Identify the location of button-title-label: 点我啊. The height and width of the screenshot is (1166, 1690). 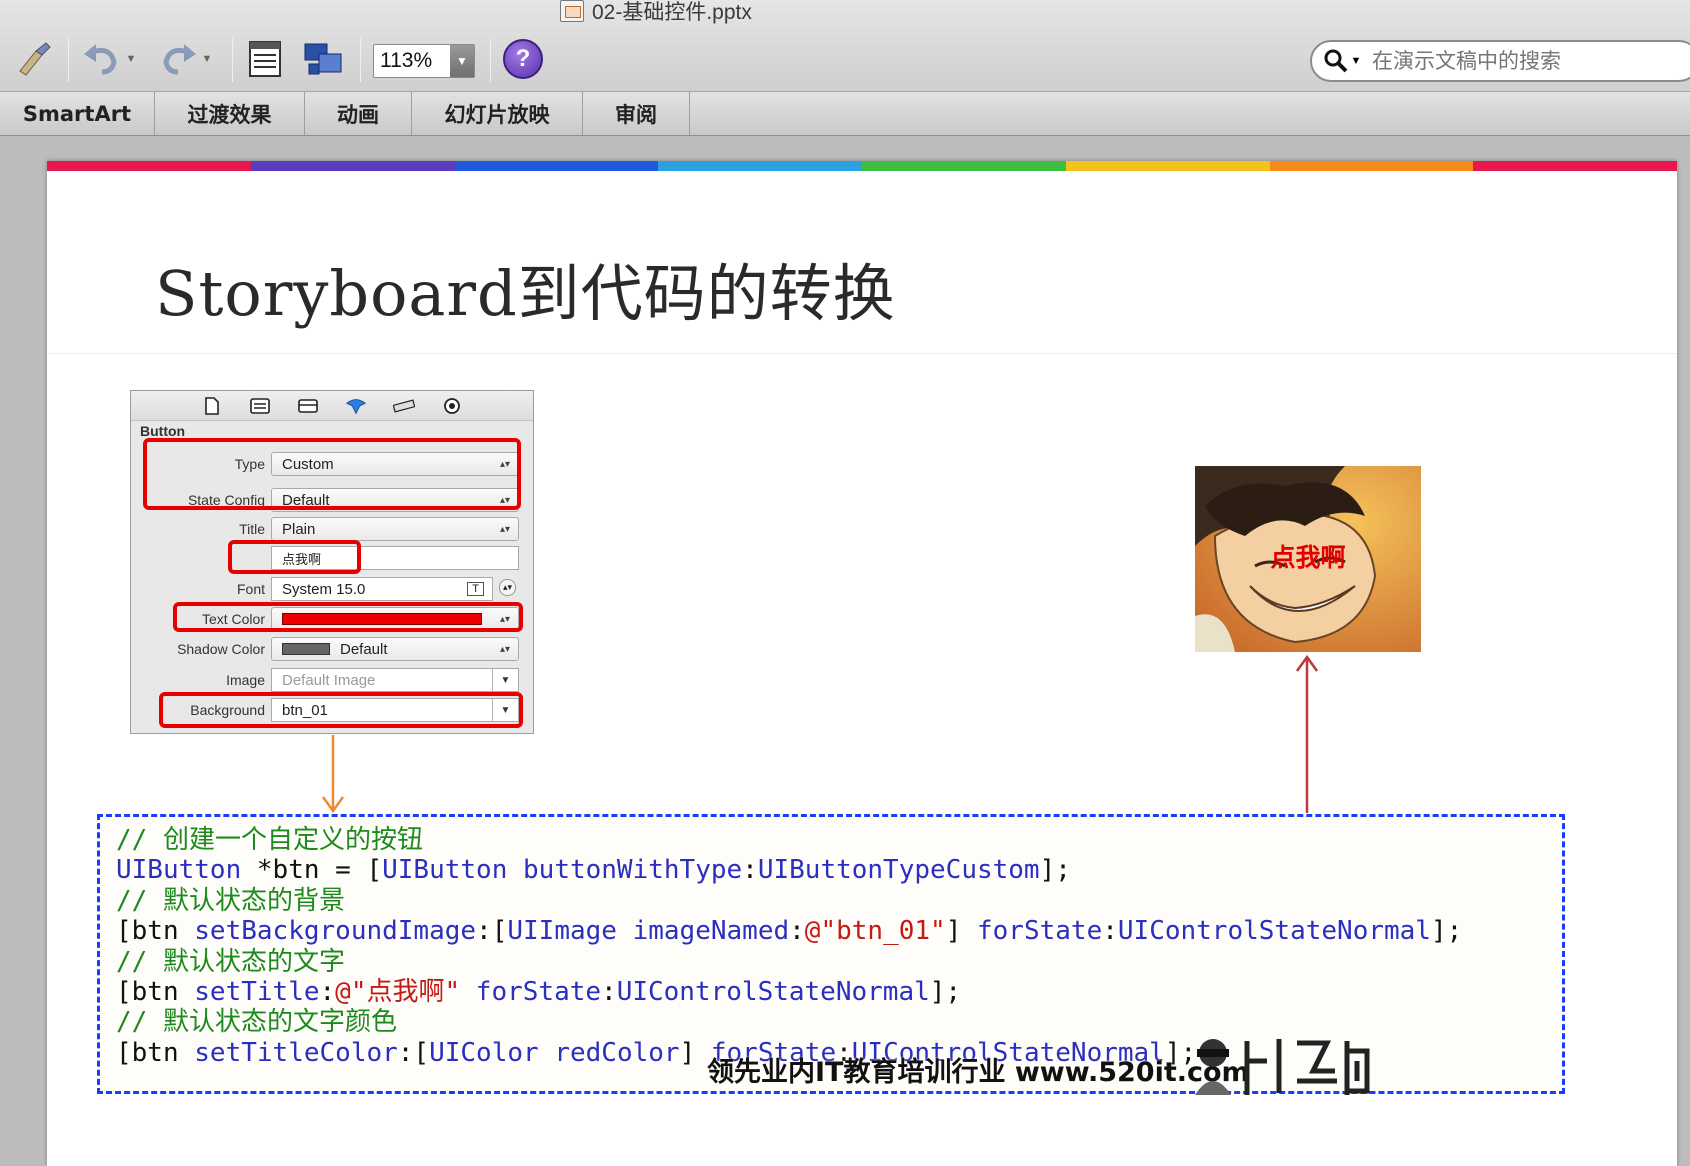
(1308, 557).